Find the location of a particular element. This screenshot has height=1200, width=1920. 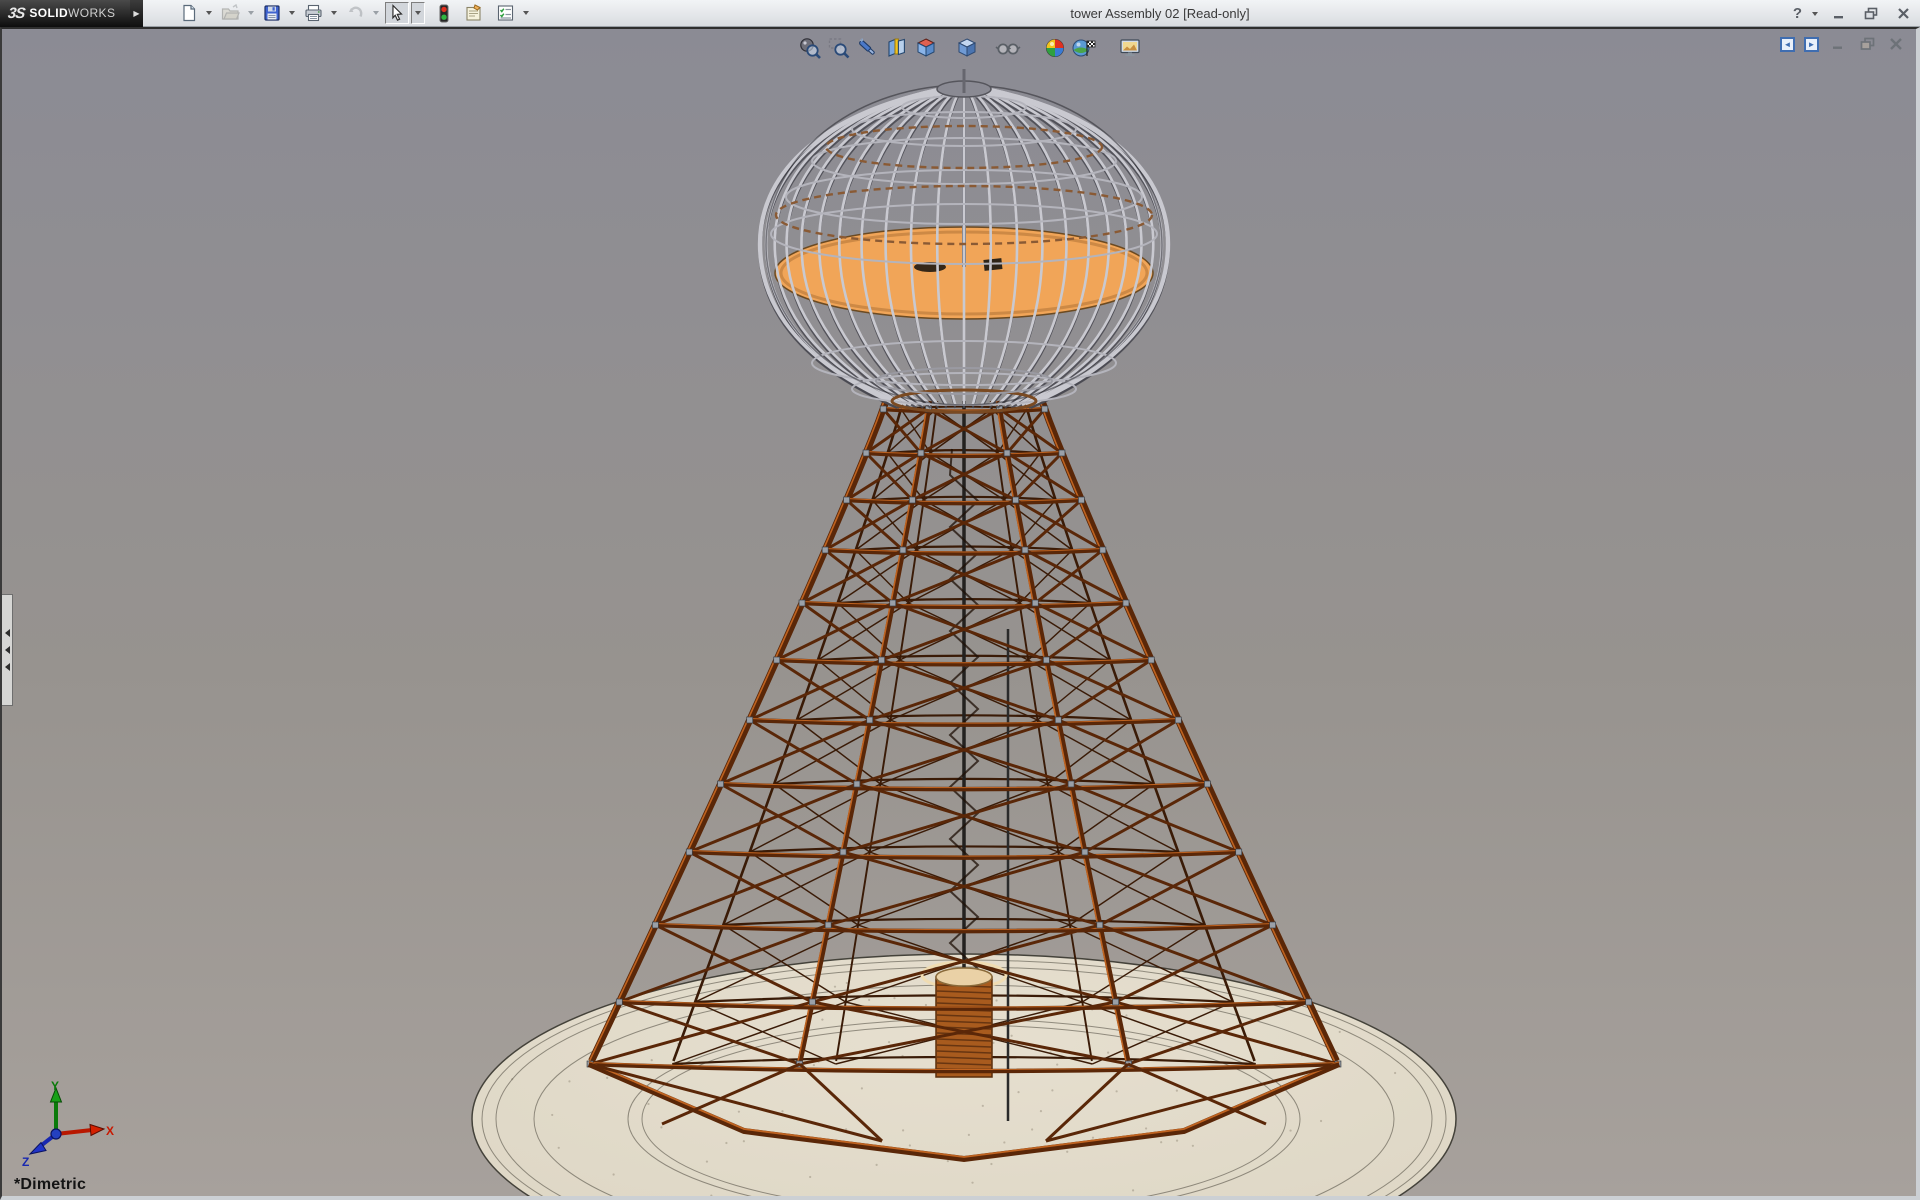

section-view-icon is located at coordinates (896, 47).